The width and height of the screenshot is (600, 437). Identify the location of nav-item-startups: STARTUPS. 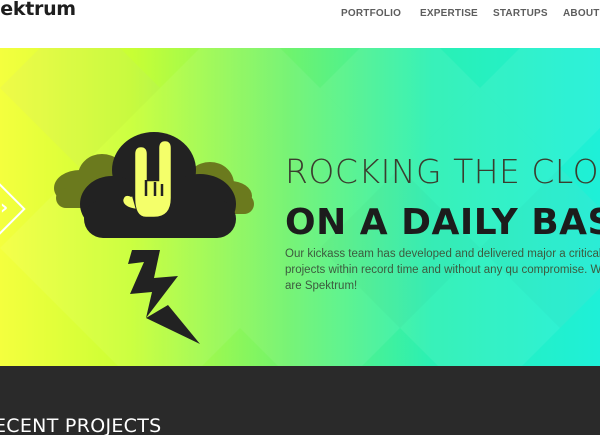
(520, 13).